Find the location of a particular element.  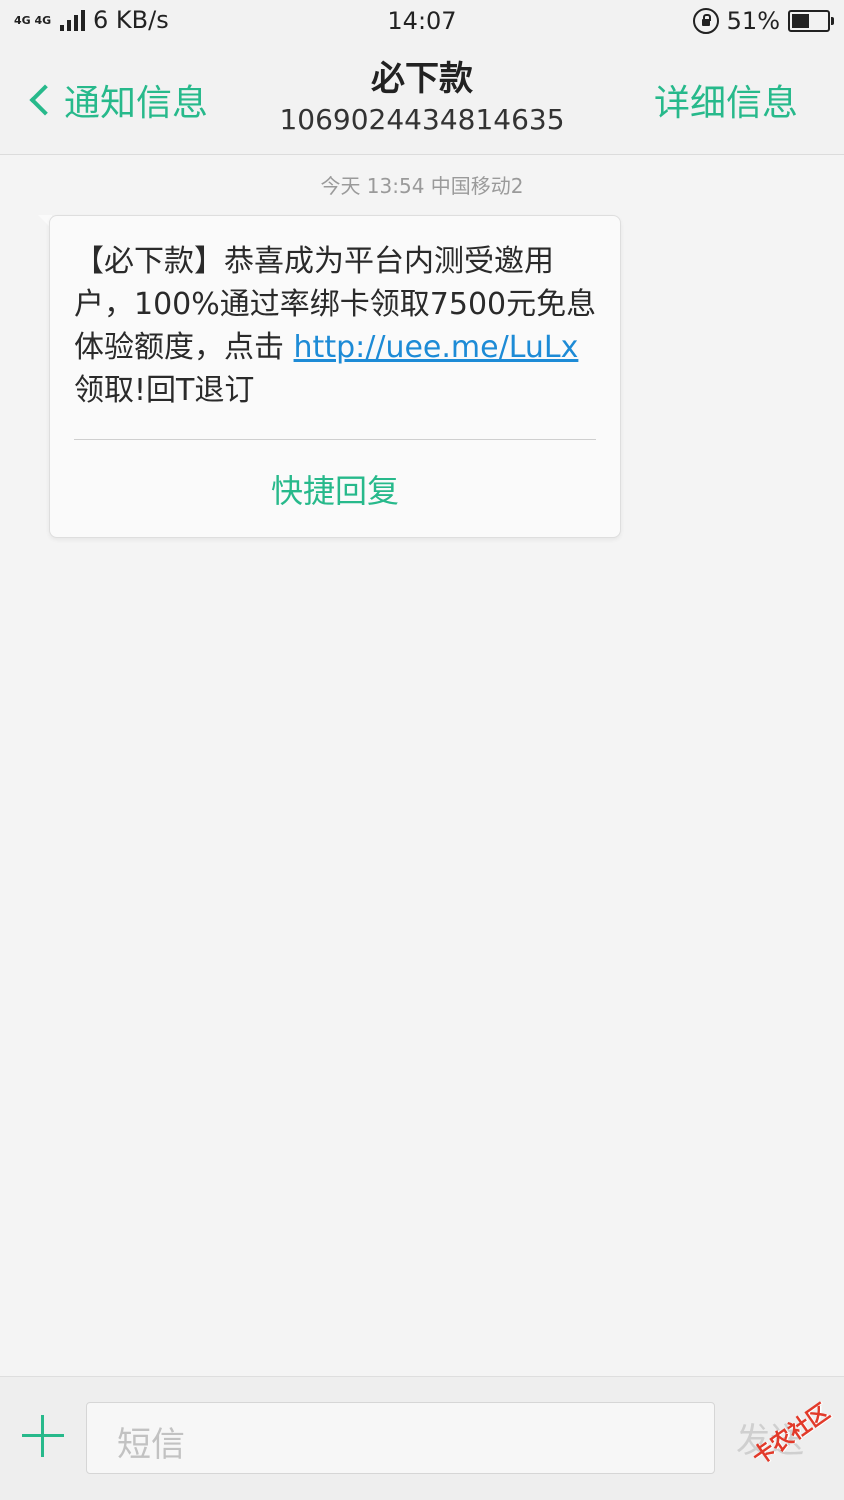

status-bar: 4G 4G 6 KB/s 14:07 51% is located at coordinates (422, 22).